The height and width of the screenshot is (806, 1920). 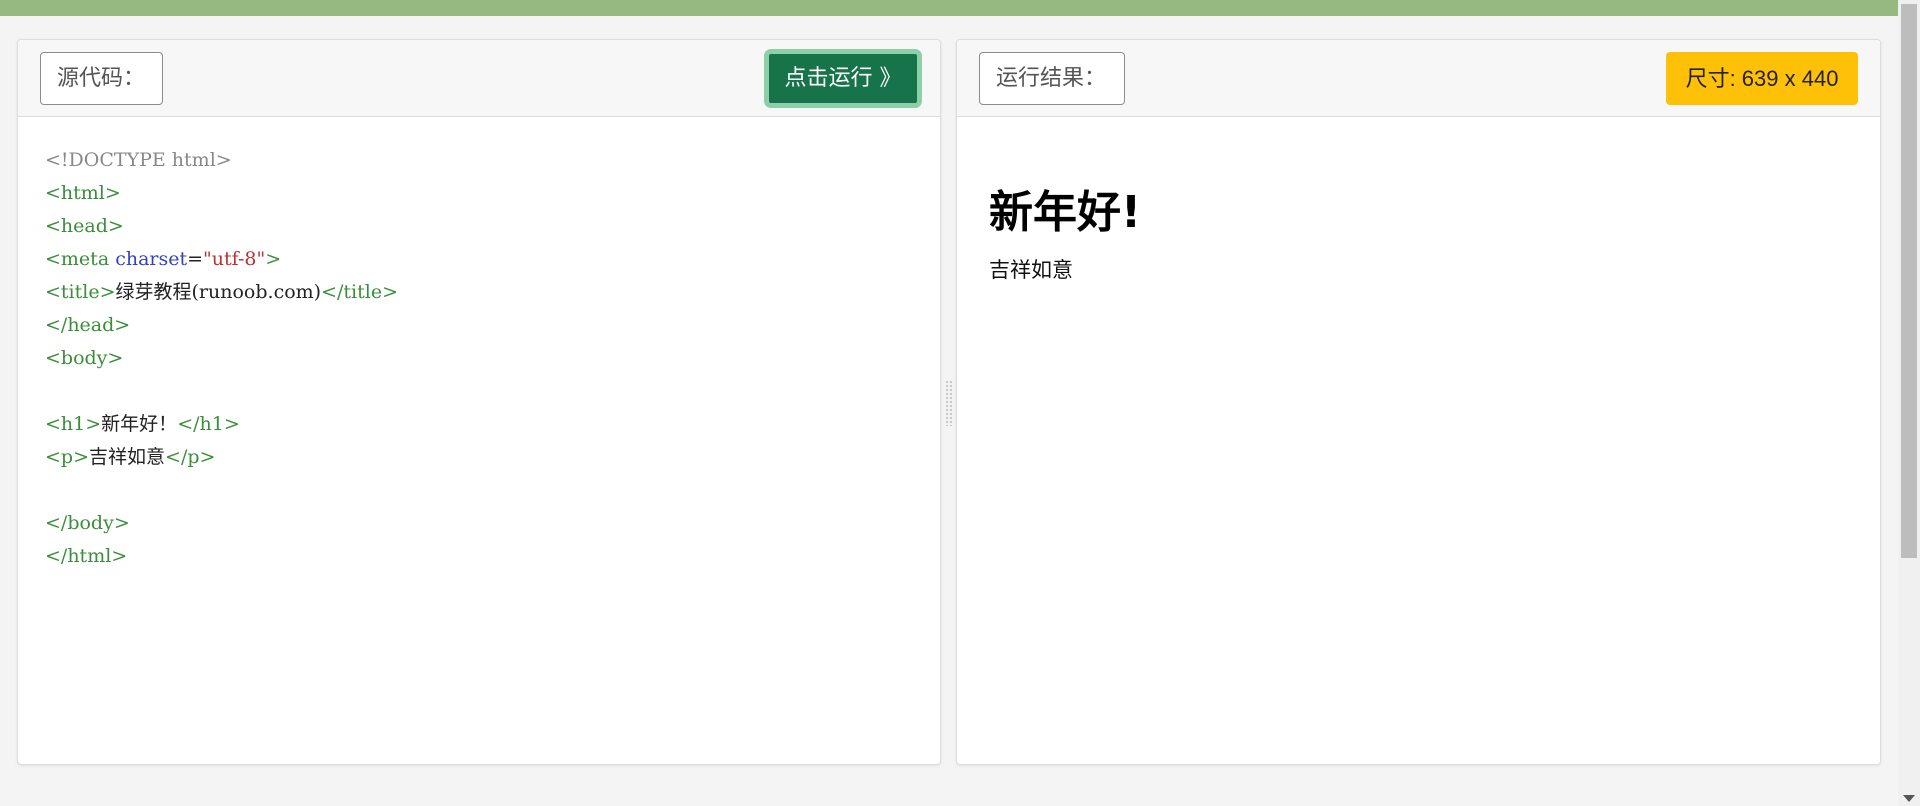 I want to click on code-token-tag: </head>, so click(x=88, y=325).